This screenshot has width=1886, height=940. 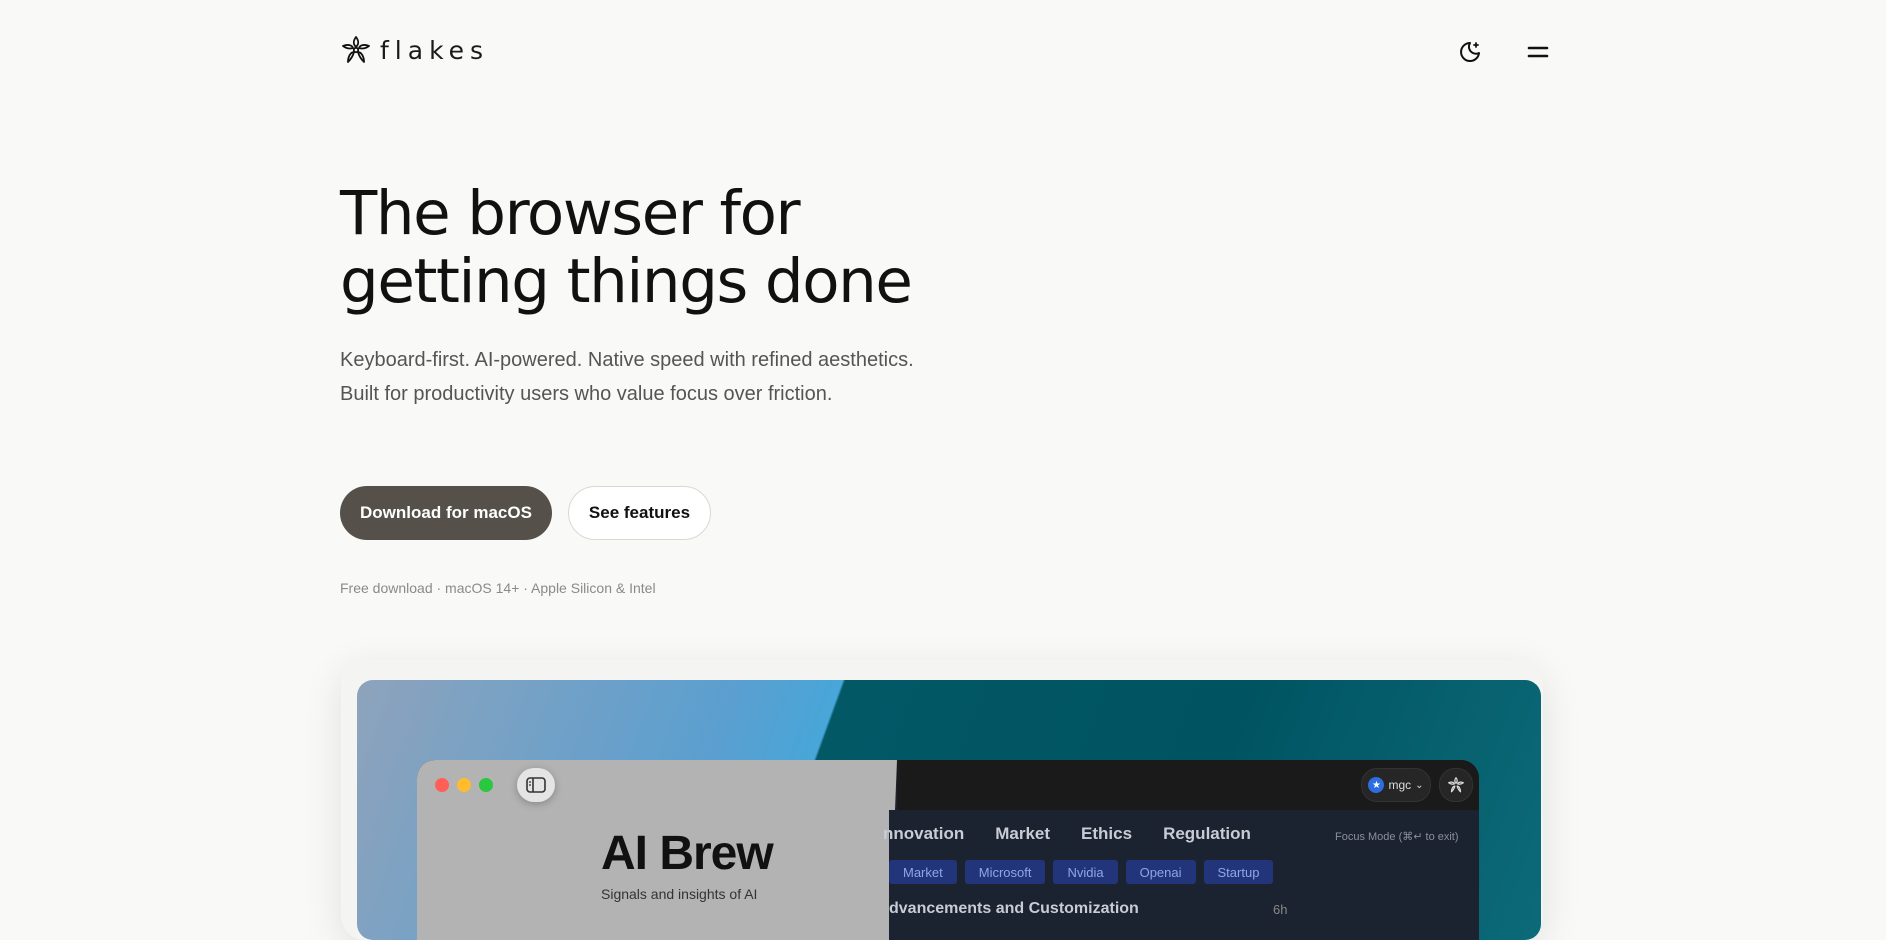 I want to click on brand-name: flakes, so click(x=435, y=50).